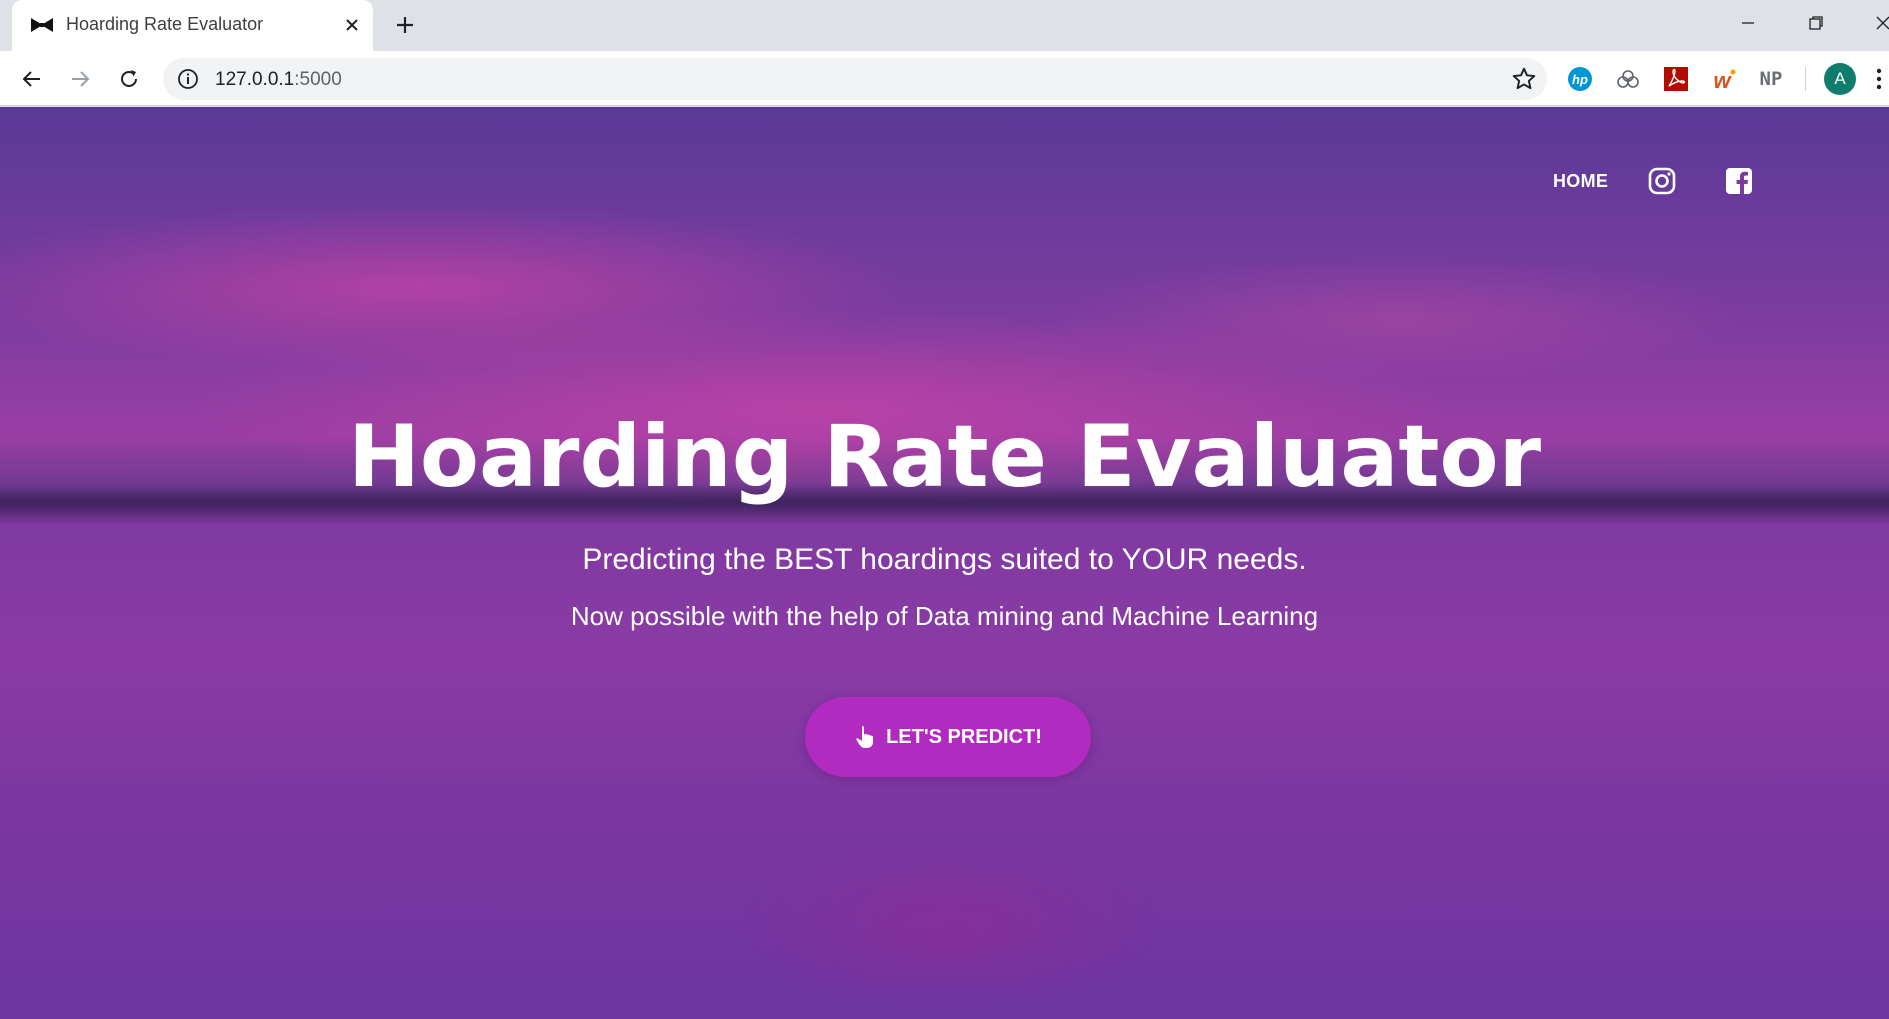 This screenshot has width=1889, height=1019. I want to click on tab-title: Hoarding Rate Evaluator, so click(165, 24).